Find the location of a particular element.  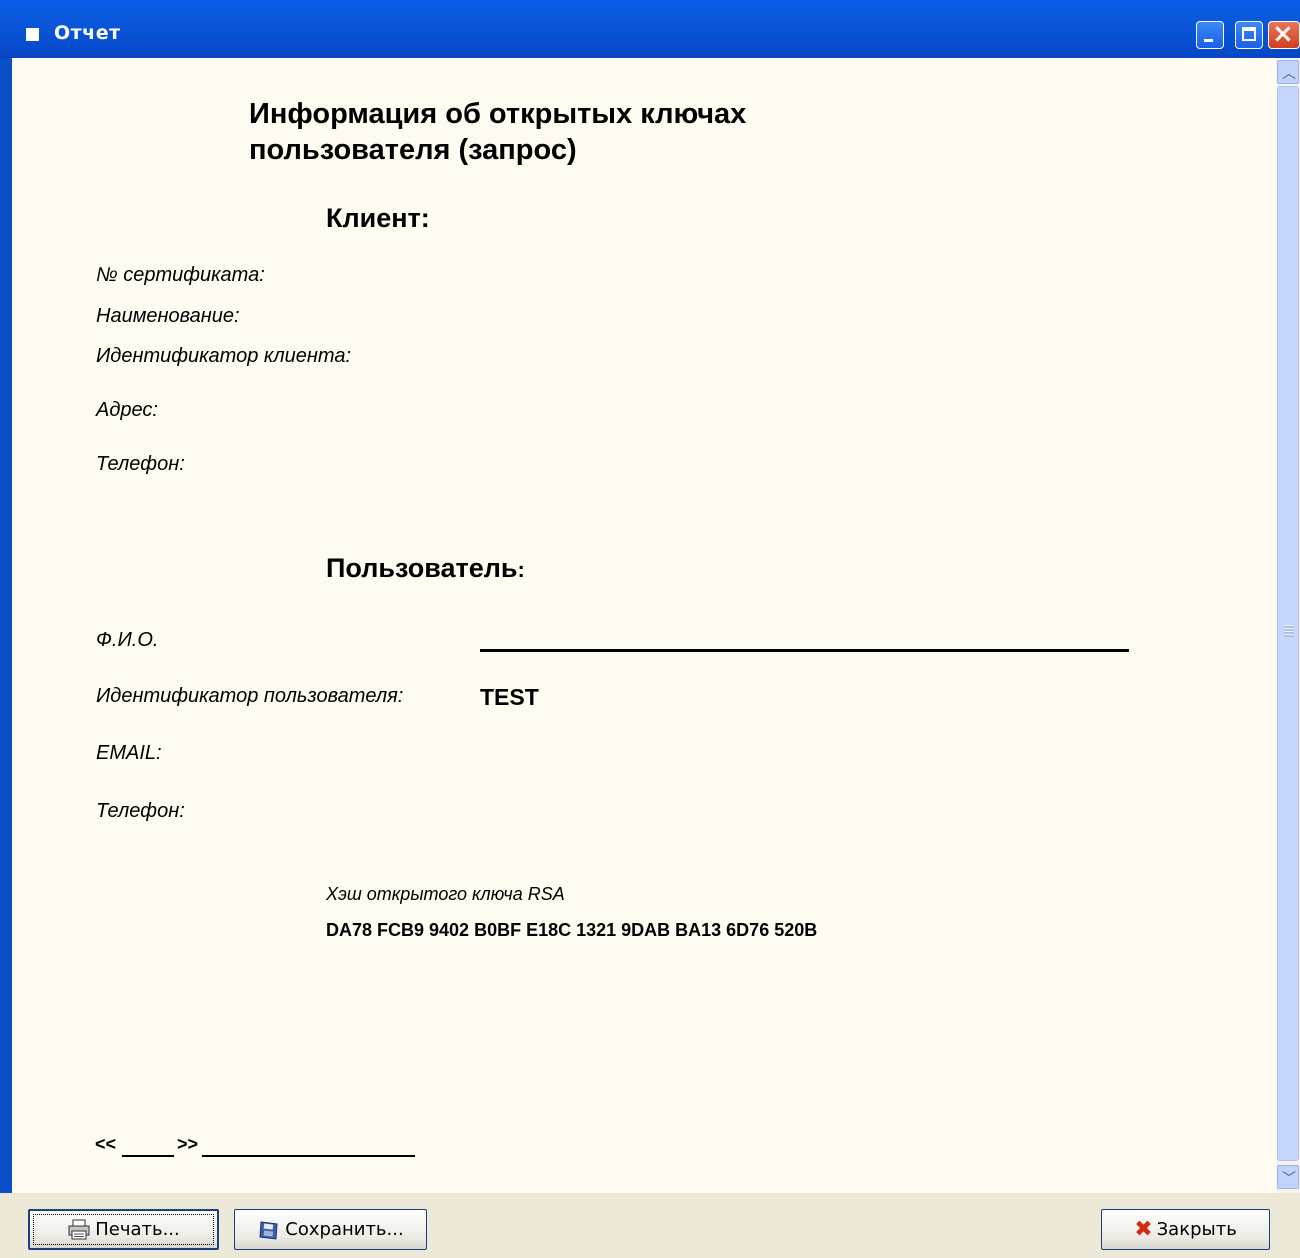

client-heading: Клиент: is located at coordinates (378, 218).